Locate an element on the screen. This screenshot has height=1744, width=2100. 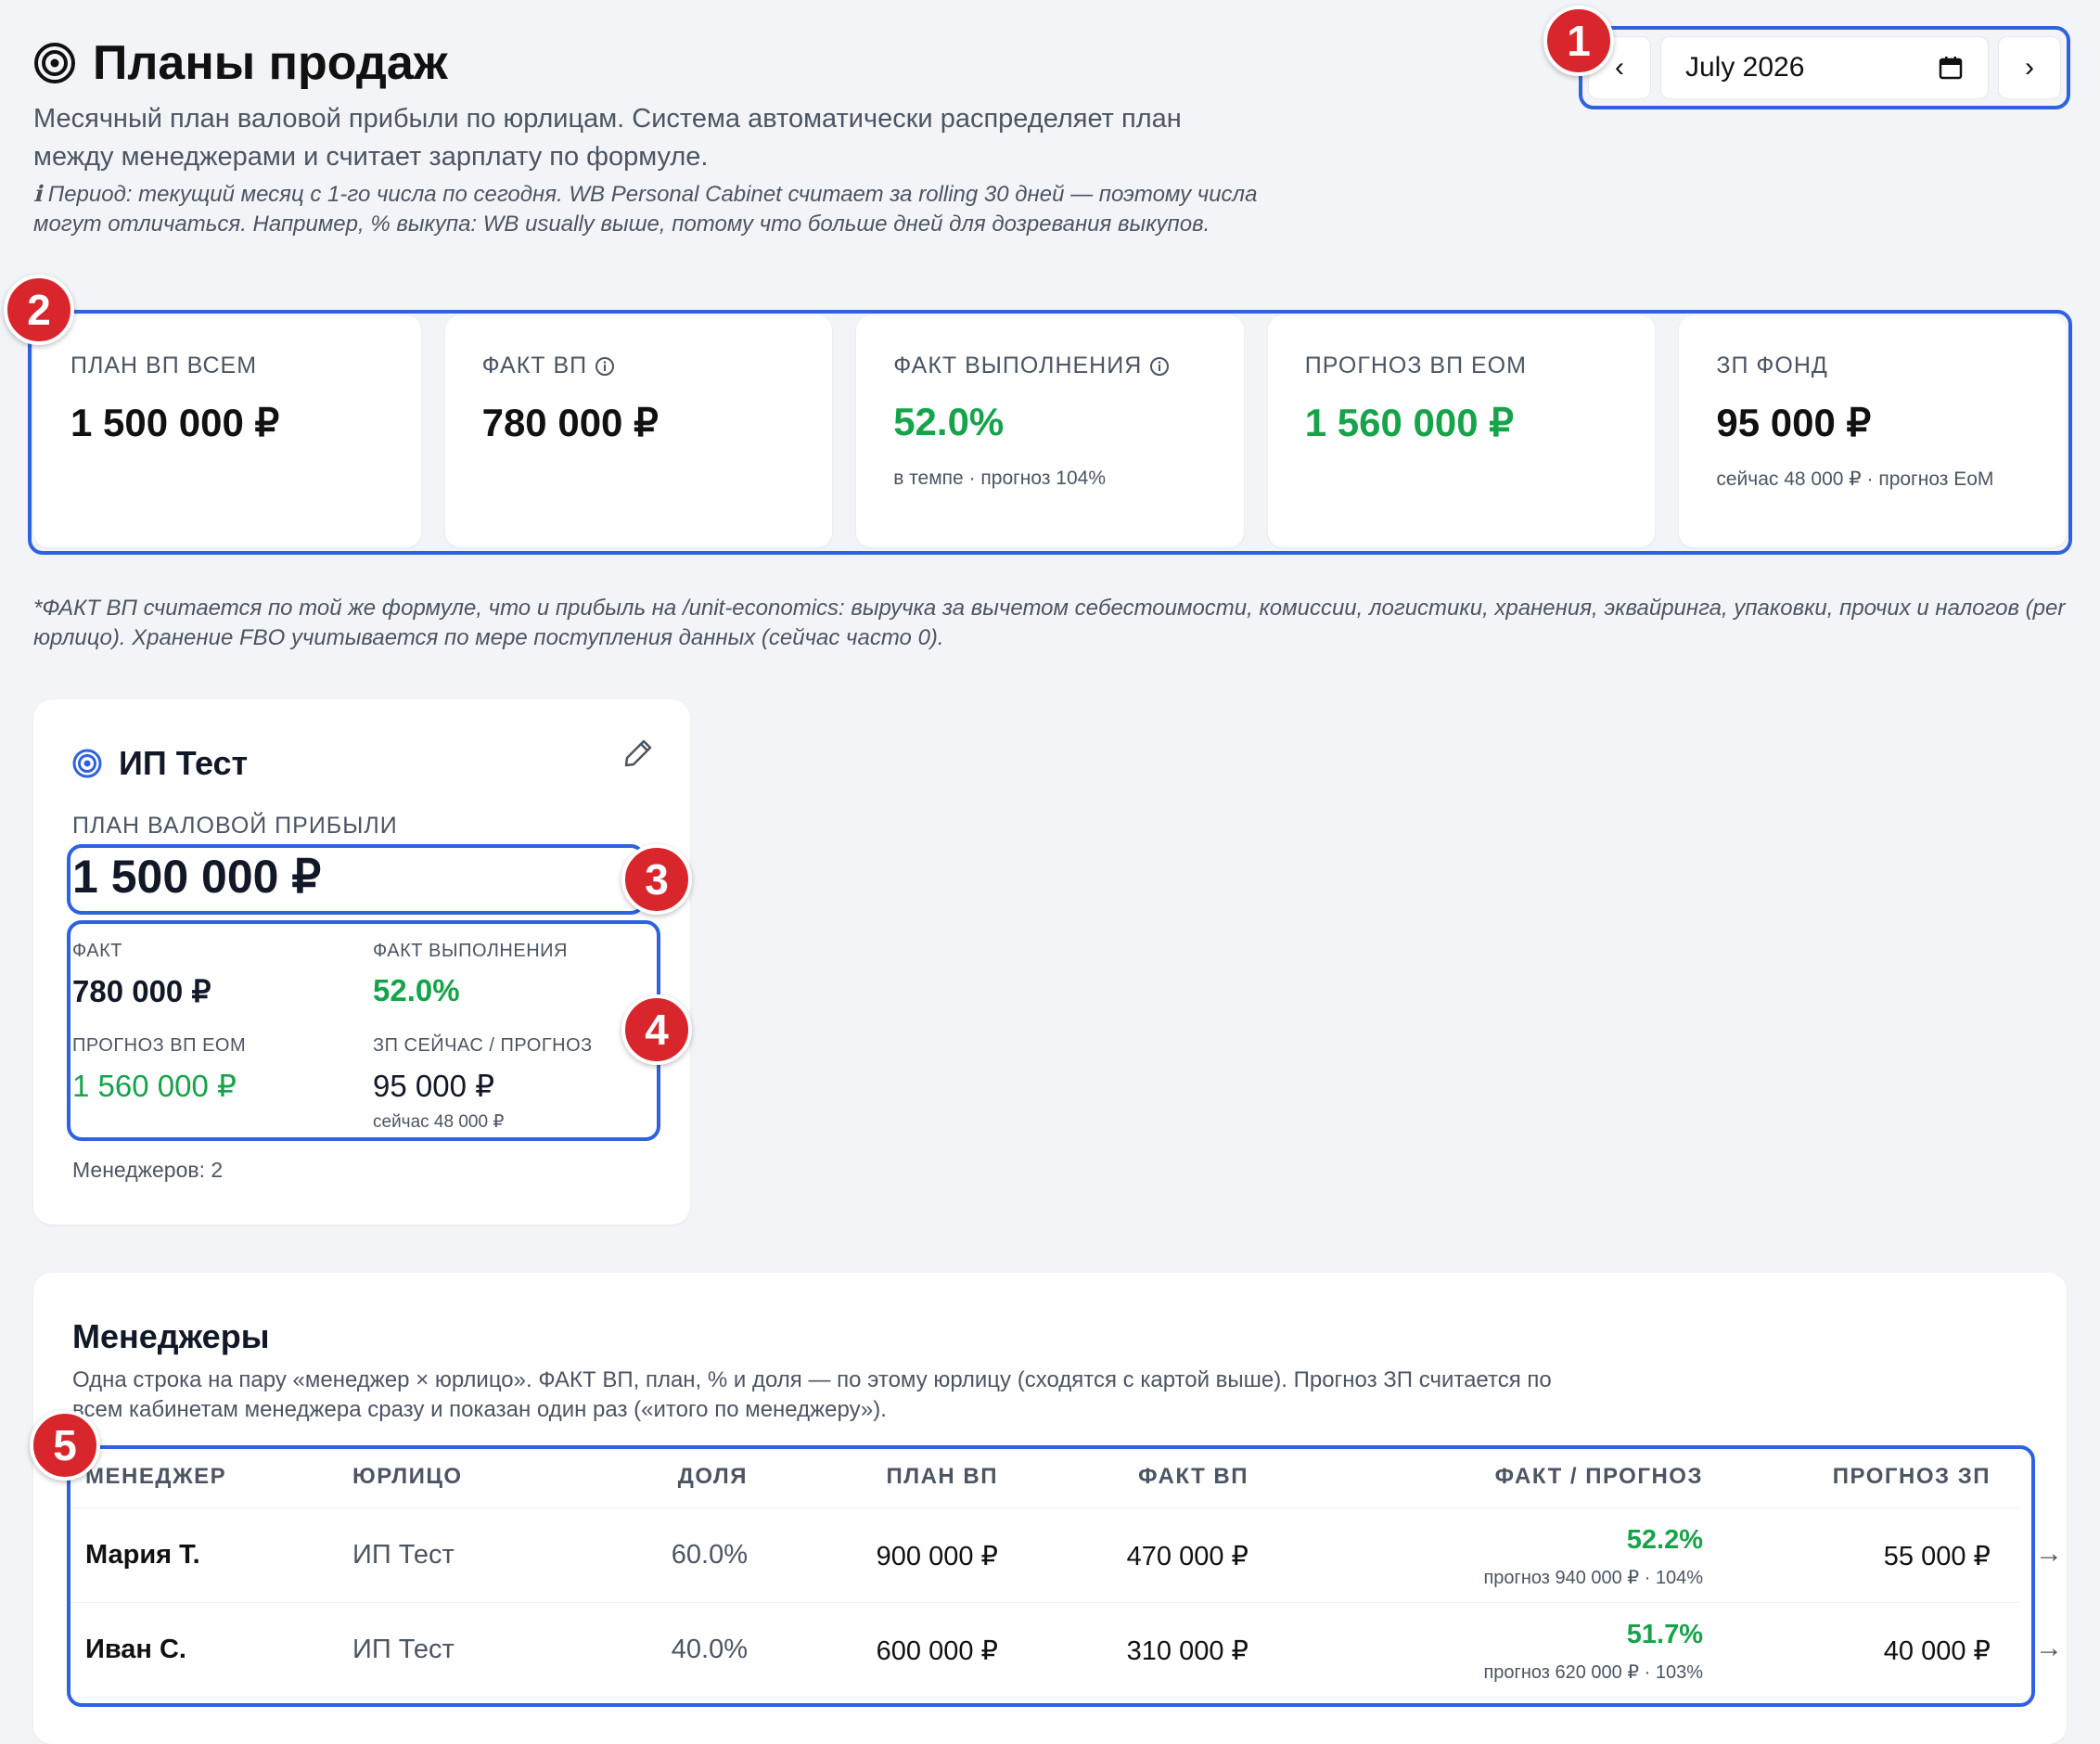
info-icon: ℹ is located at coordinates (38, 194).